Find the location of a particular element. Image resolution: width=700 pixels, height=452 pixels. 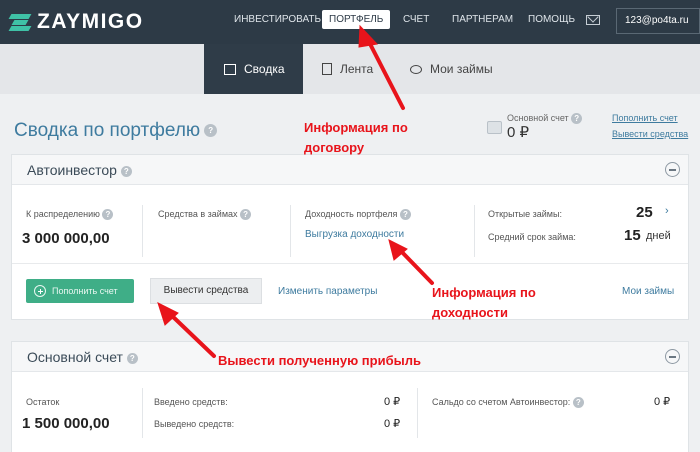

arrow-to-portfolio is located at coordinates (385, 73).